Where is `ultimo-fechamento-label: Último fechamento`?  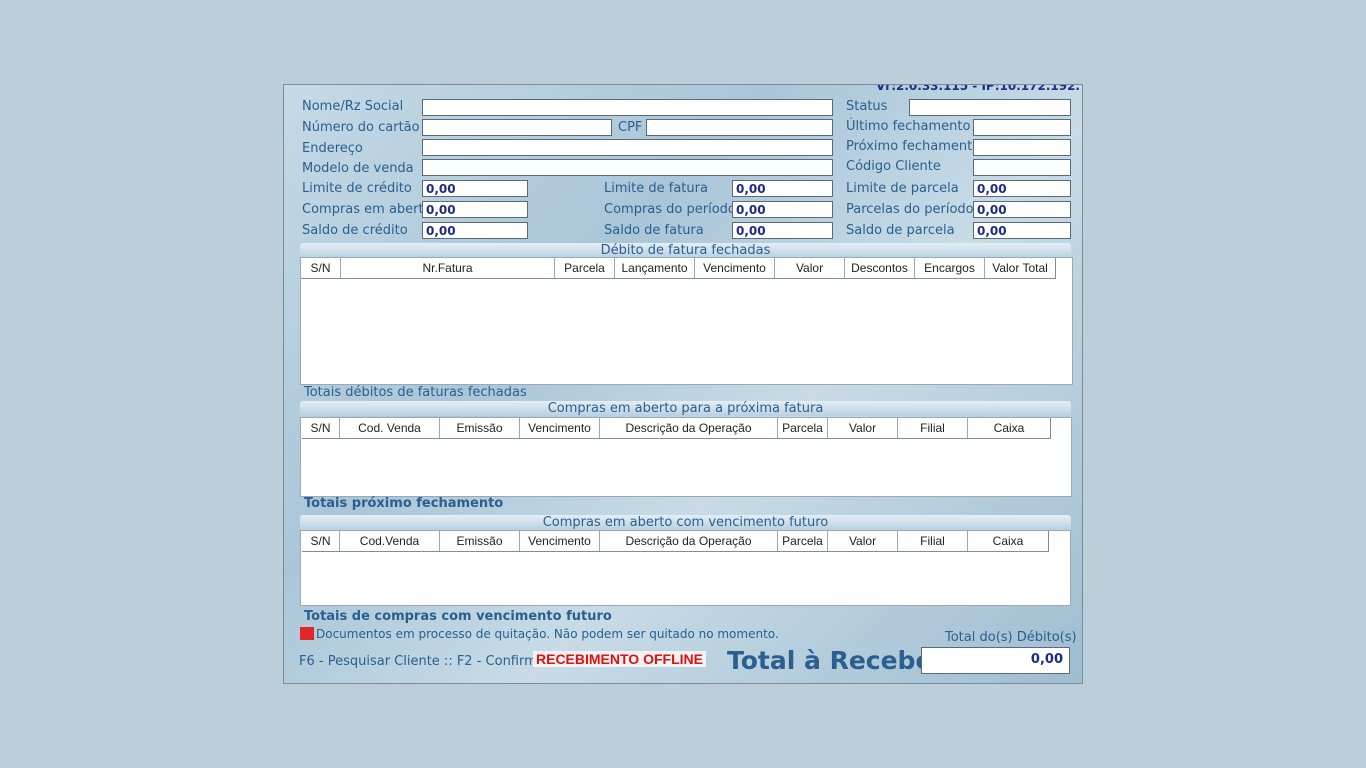
ultimo-fechamento-label: Último fechamento is located at coordinates (908, 126).